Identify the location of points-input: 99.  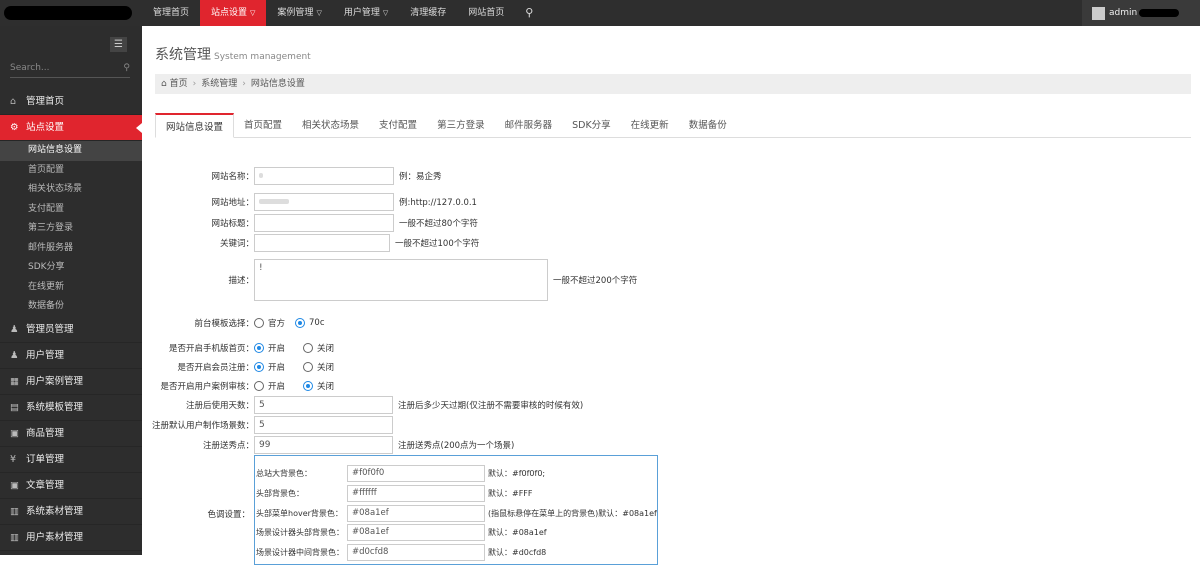
(323, 445).